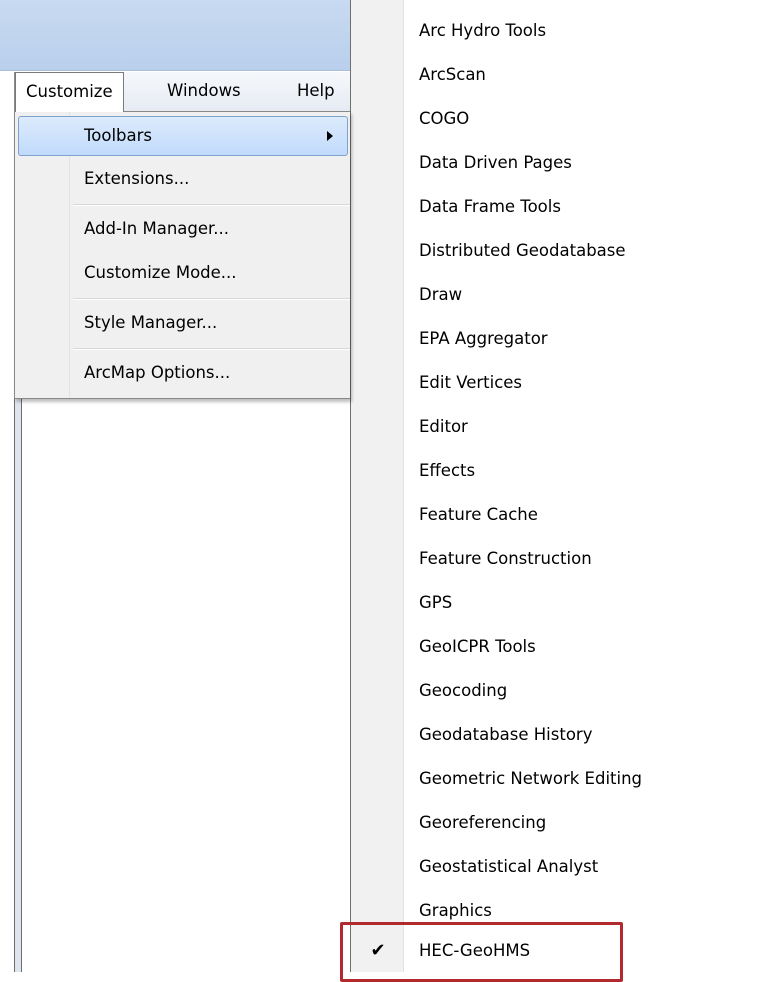 Image resolution: width=783 pixels, height=982 pixels. Describe the element at coordinates (495, 163) in the screenshot. I see `toolbar-item-data-driven-pages: Data Driven Pages` at that location.